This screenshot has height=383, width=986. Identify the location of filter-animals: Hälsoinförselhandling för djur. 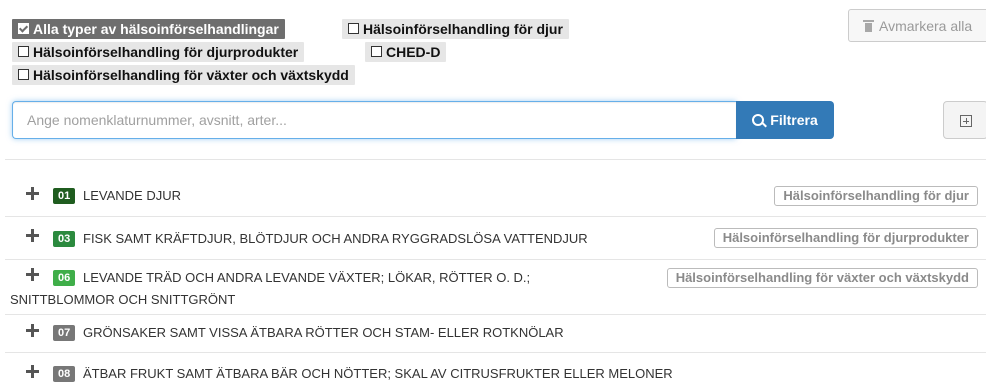
(455, 29).